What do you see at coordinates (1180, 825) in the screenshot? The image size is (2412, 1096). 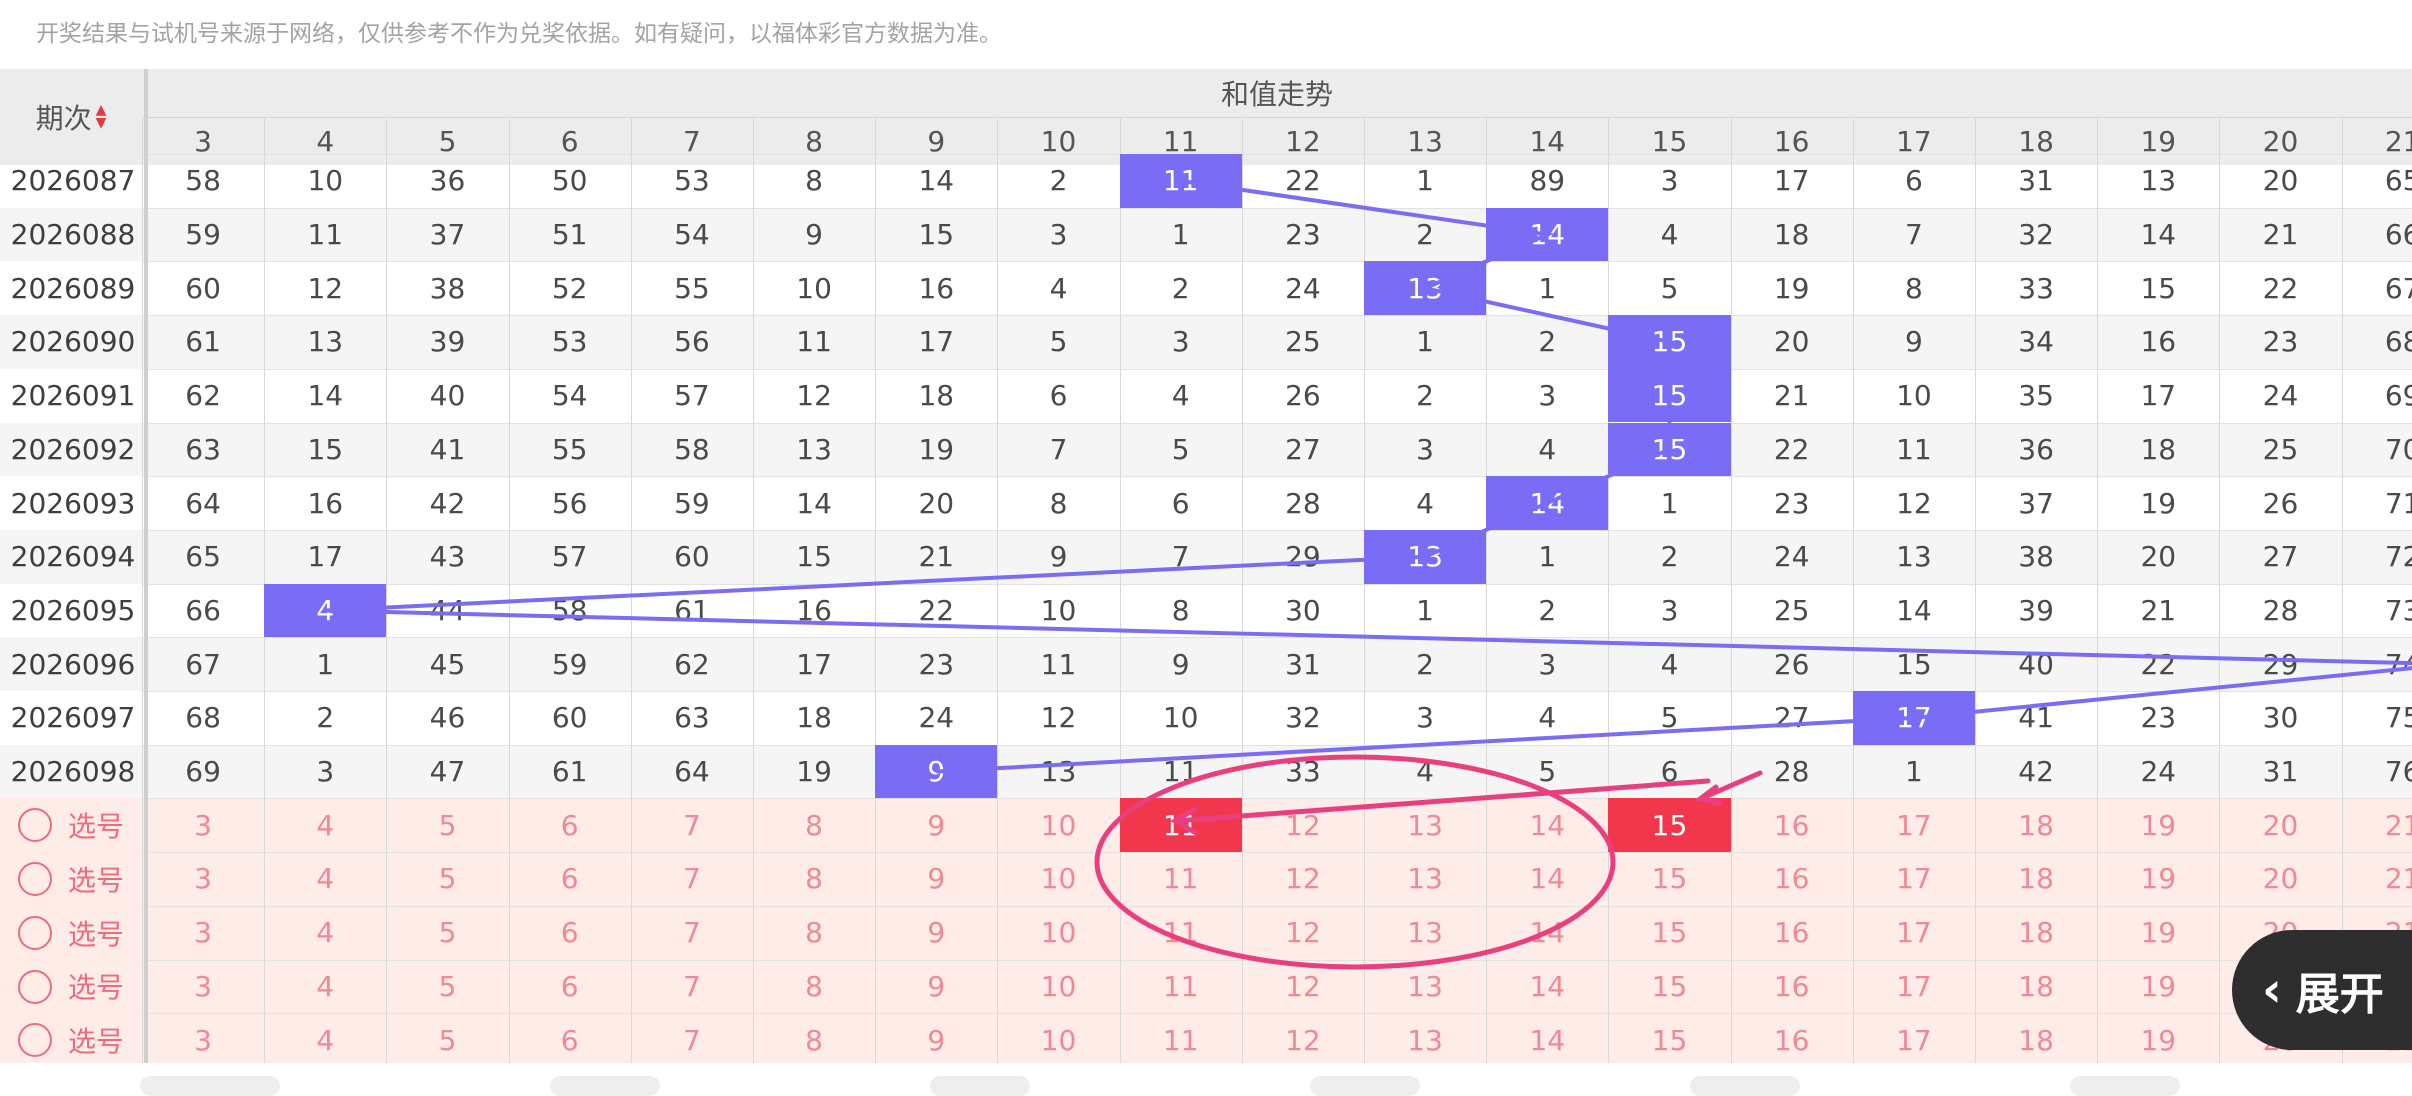 I see `pick-number-selected: 11` at bounding box center [1180, 825].